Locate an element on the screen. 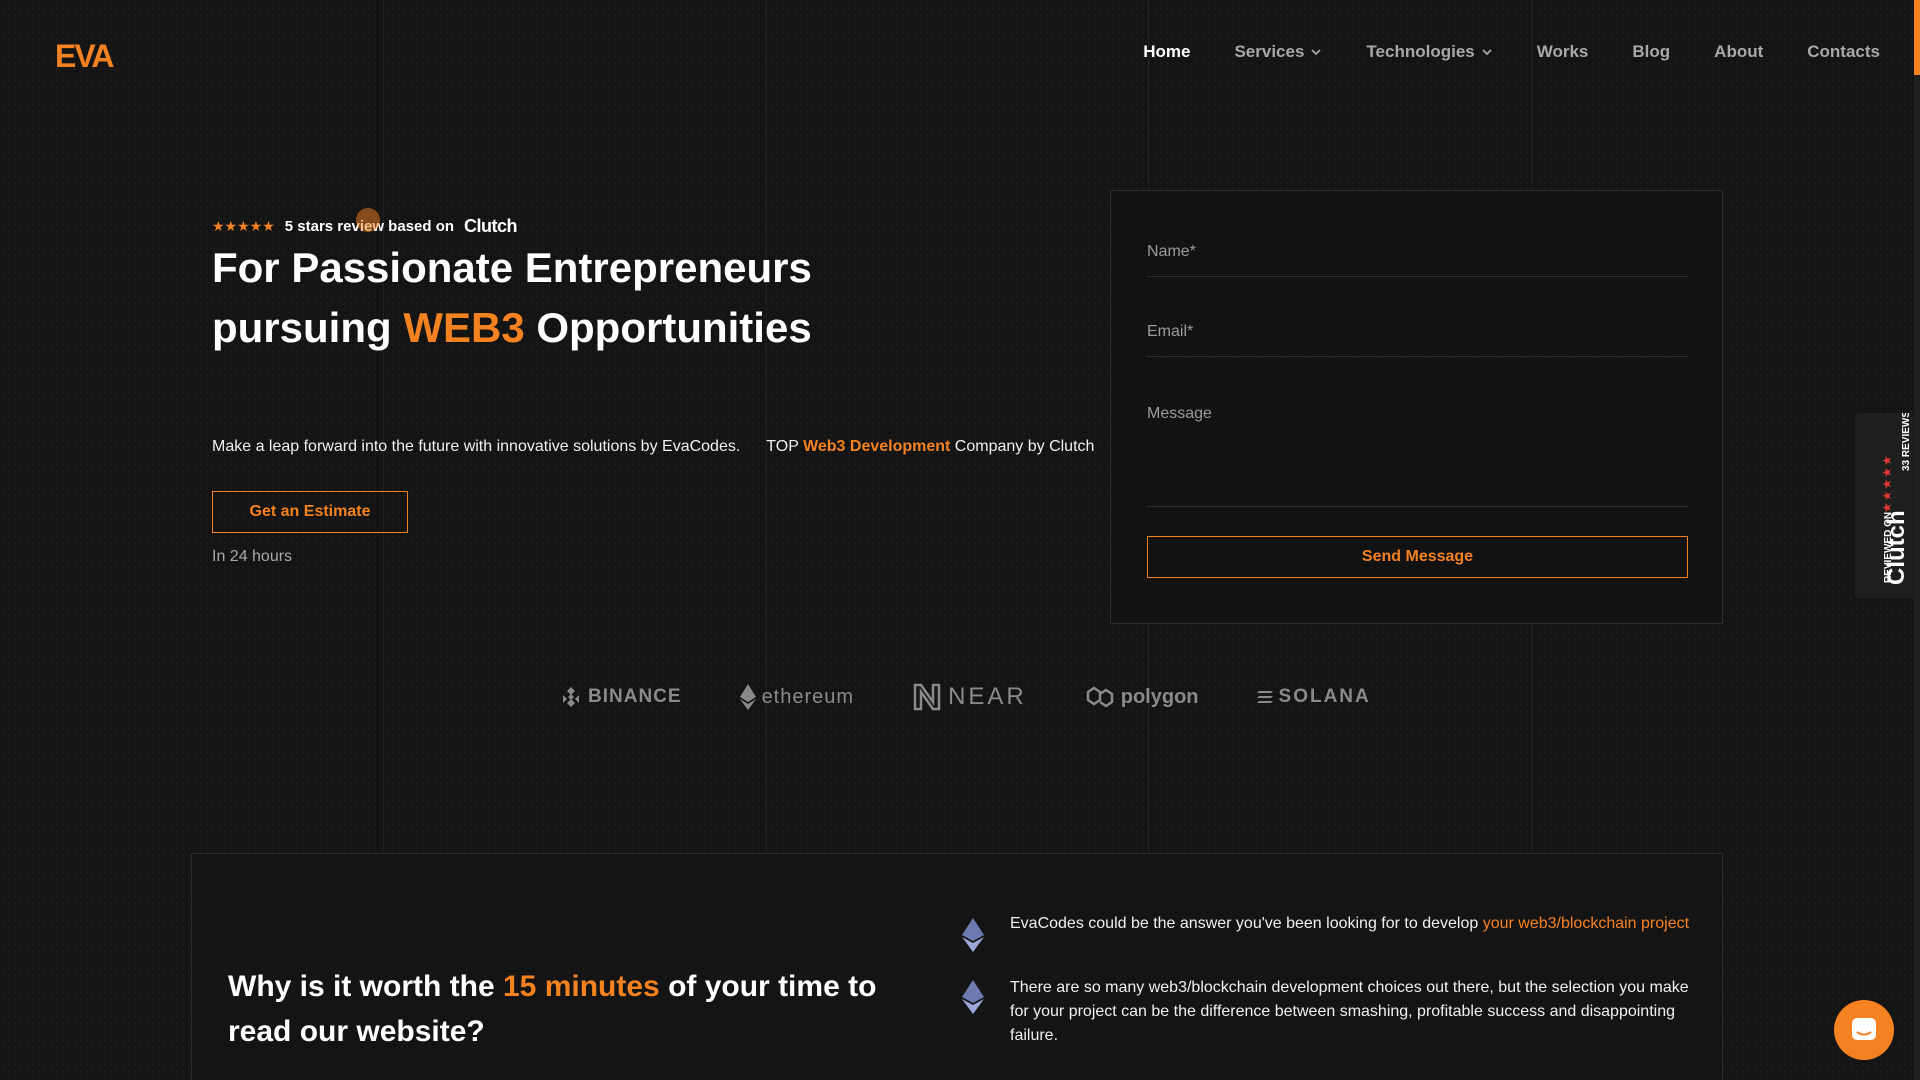  top-post: Company by Clutch is located at coordinates (1022, 446).